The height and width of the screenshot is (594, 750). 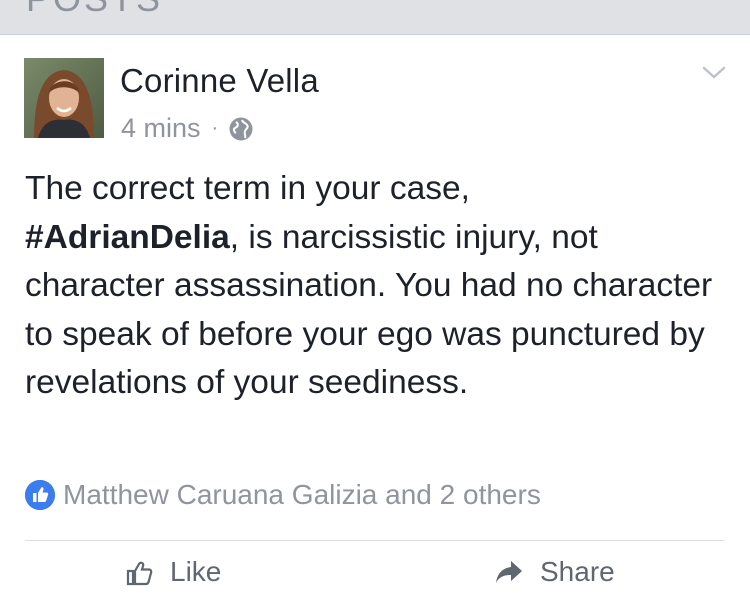 What do you see at coordinates (509, 572) in the screenshot?
I see `share-arrow-icon` at bounding box center [509, 572].